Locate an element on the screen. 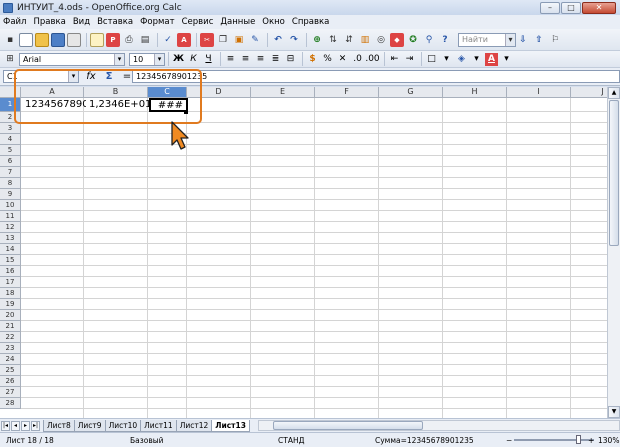 The height and width of the screenshot is (447, 620). zoom-slider-thumb is located at coordinates (578, 439).